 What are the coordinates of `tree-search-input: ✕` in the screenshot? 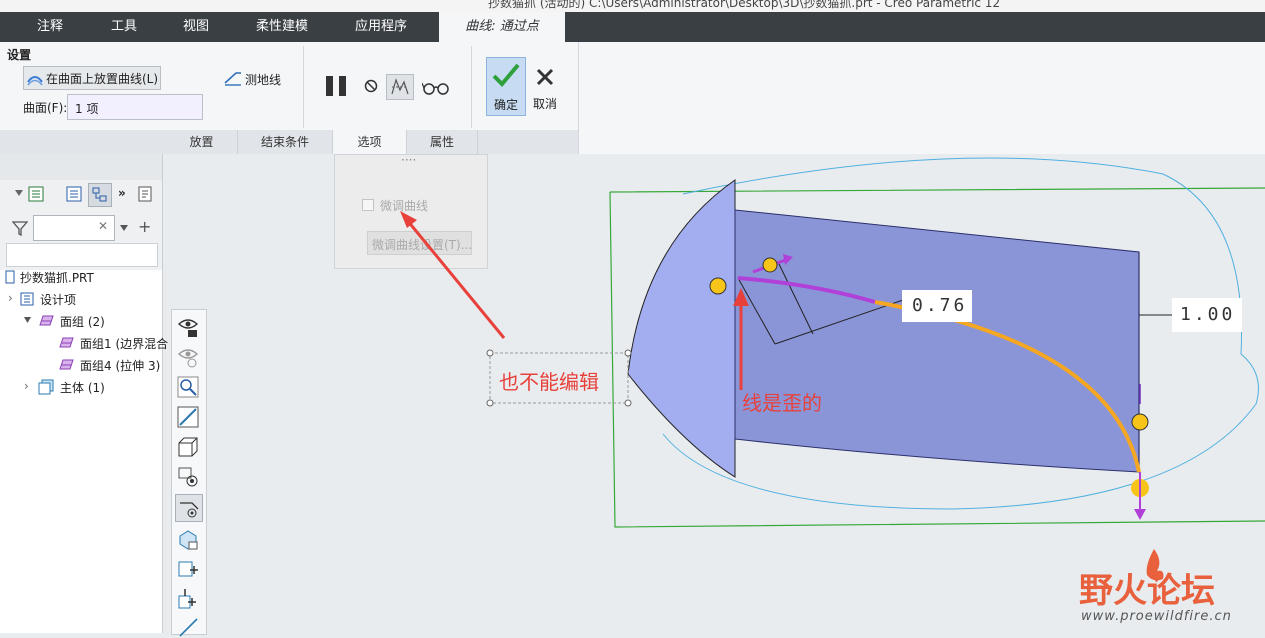 It's located at (74, 228).